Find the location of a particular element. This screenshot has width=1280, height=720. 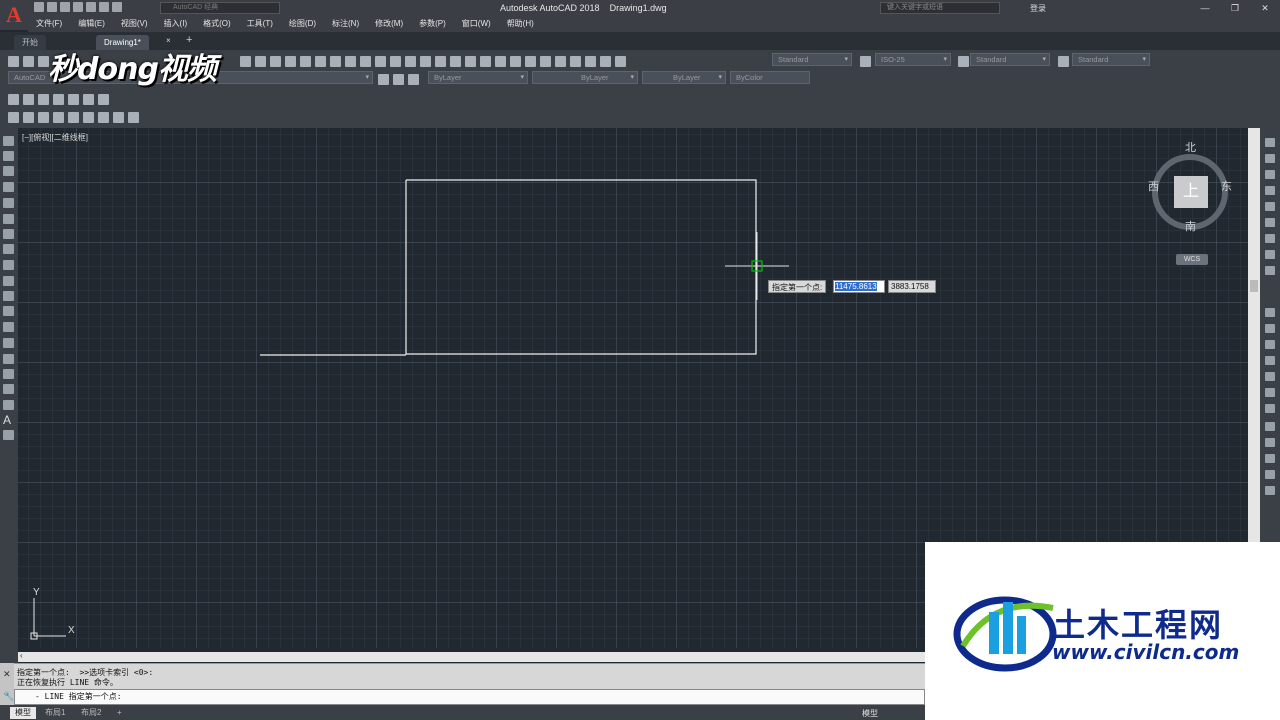

polyline-icon is located at coordinates (8, 171).